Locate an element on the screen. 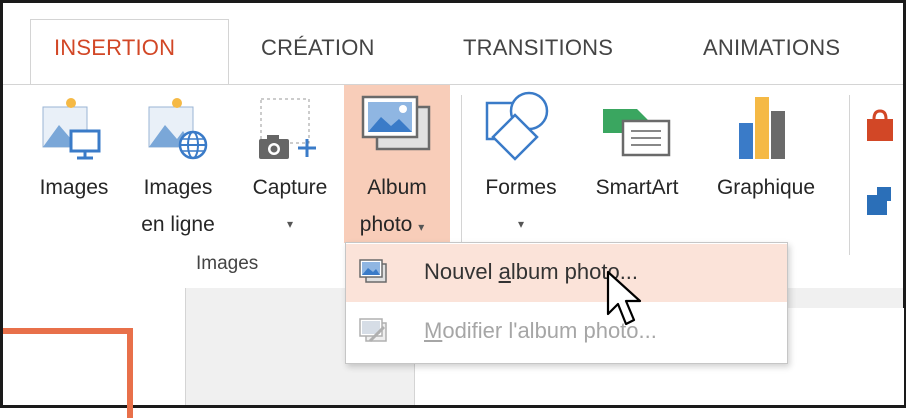 The image size is (906, 418). tab-insertion: INSERTION is located at coordinates (114, 48).